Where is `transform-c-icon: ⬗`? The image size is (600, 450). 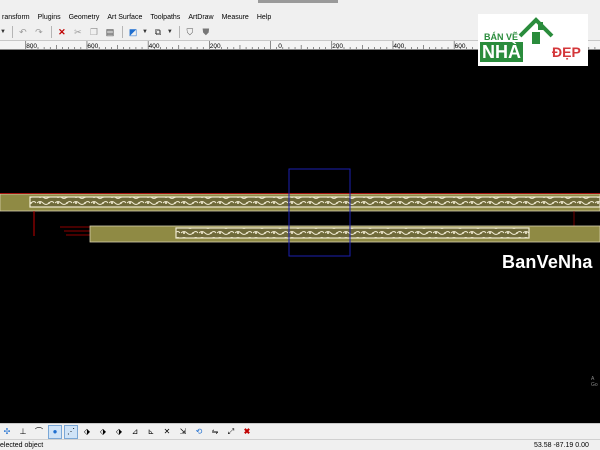
transform-c-icon: ⬗ is located at coordinates (119, 432).